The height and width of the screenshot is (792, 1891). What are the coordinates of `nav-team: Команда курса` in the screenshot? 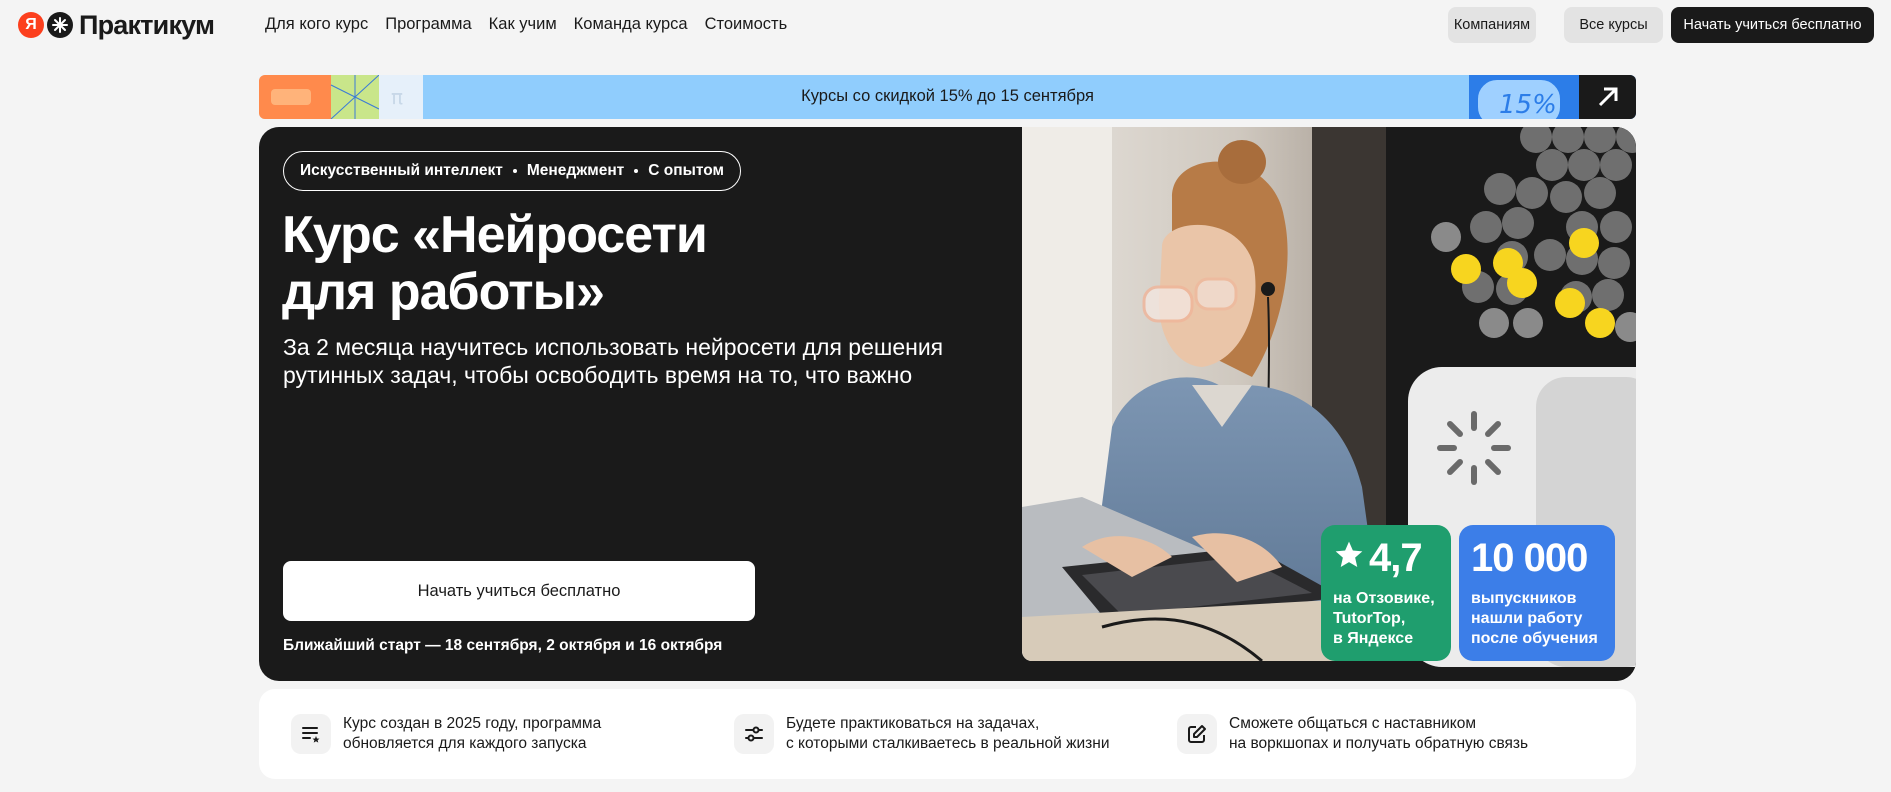 It's located at (631, 24).